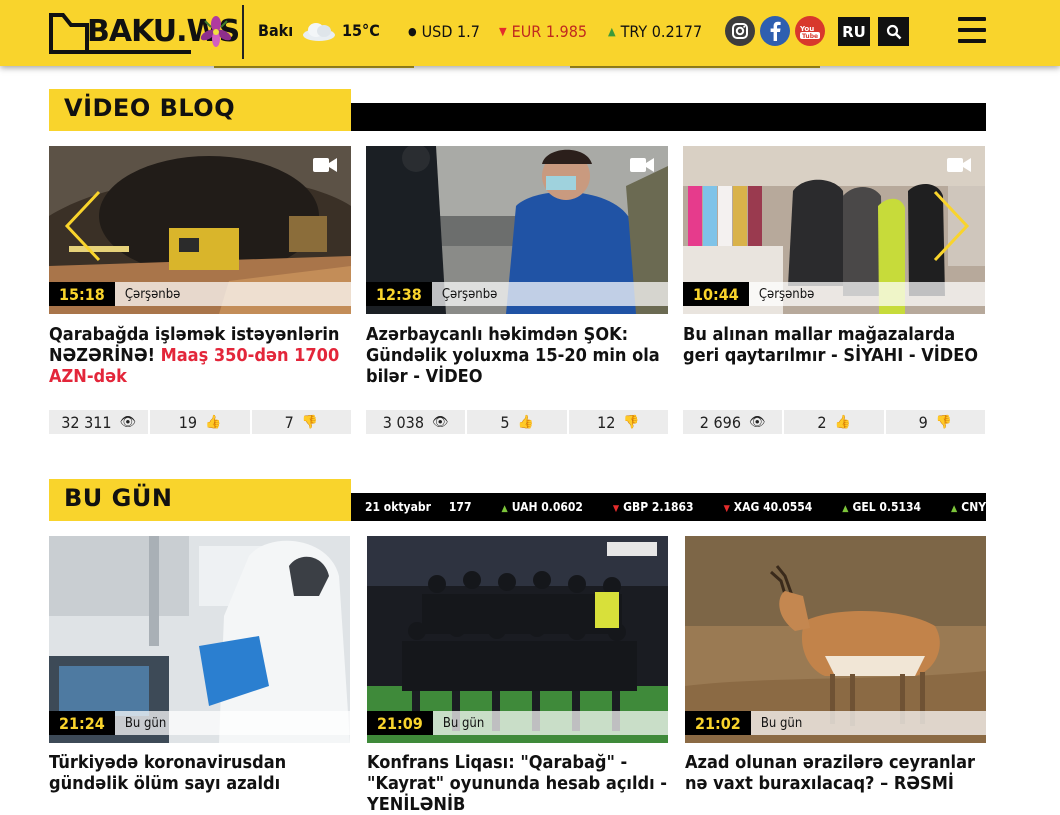 The image size is (1060, 815). Describe the element at coordinates (400, 723) in the screenshot. I see `time-badge: 21:09` at that location.